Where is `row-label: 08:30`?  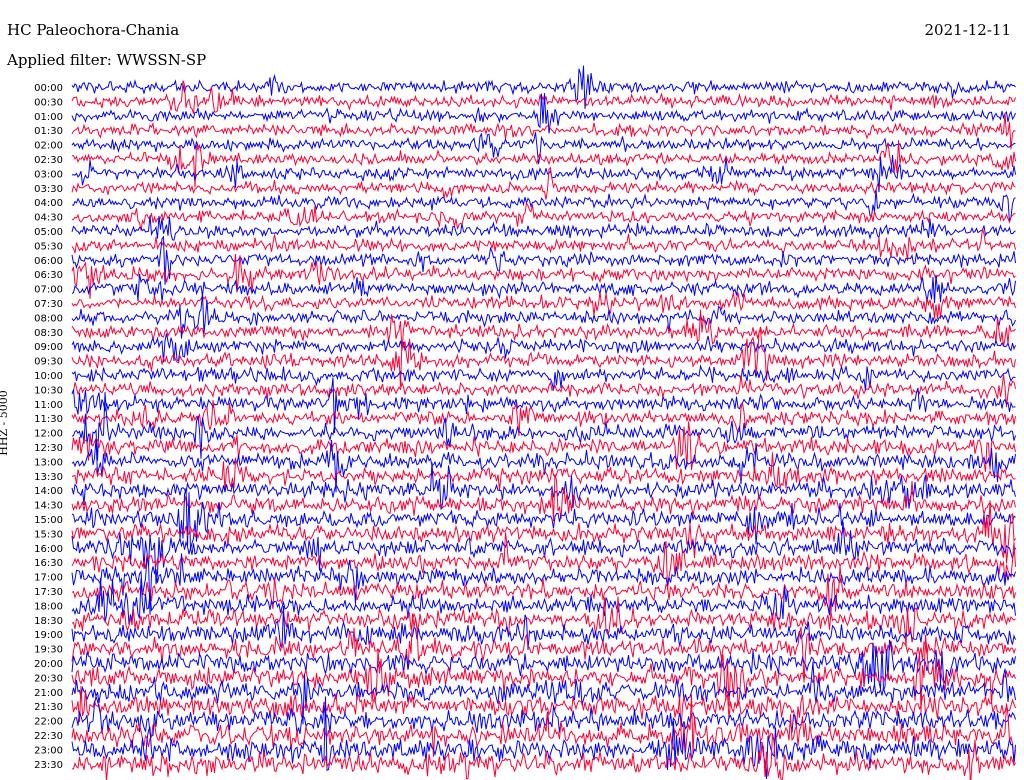 row-label: 08:30 is located at coordinates (48, 333).